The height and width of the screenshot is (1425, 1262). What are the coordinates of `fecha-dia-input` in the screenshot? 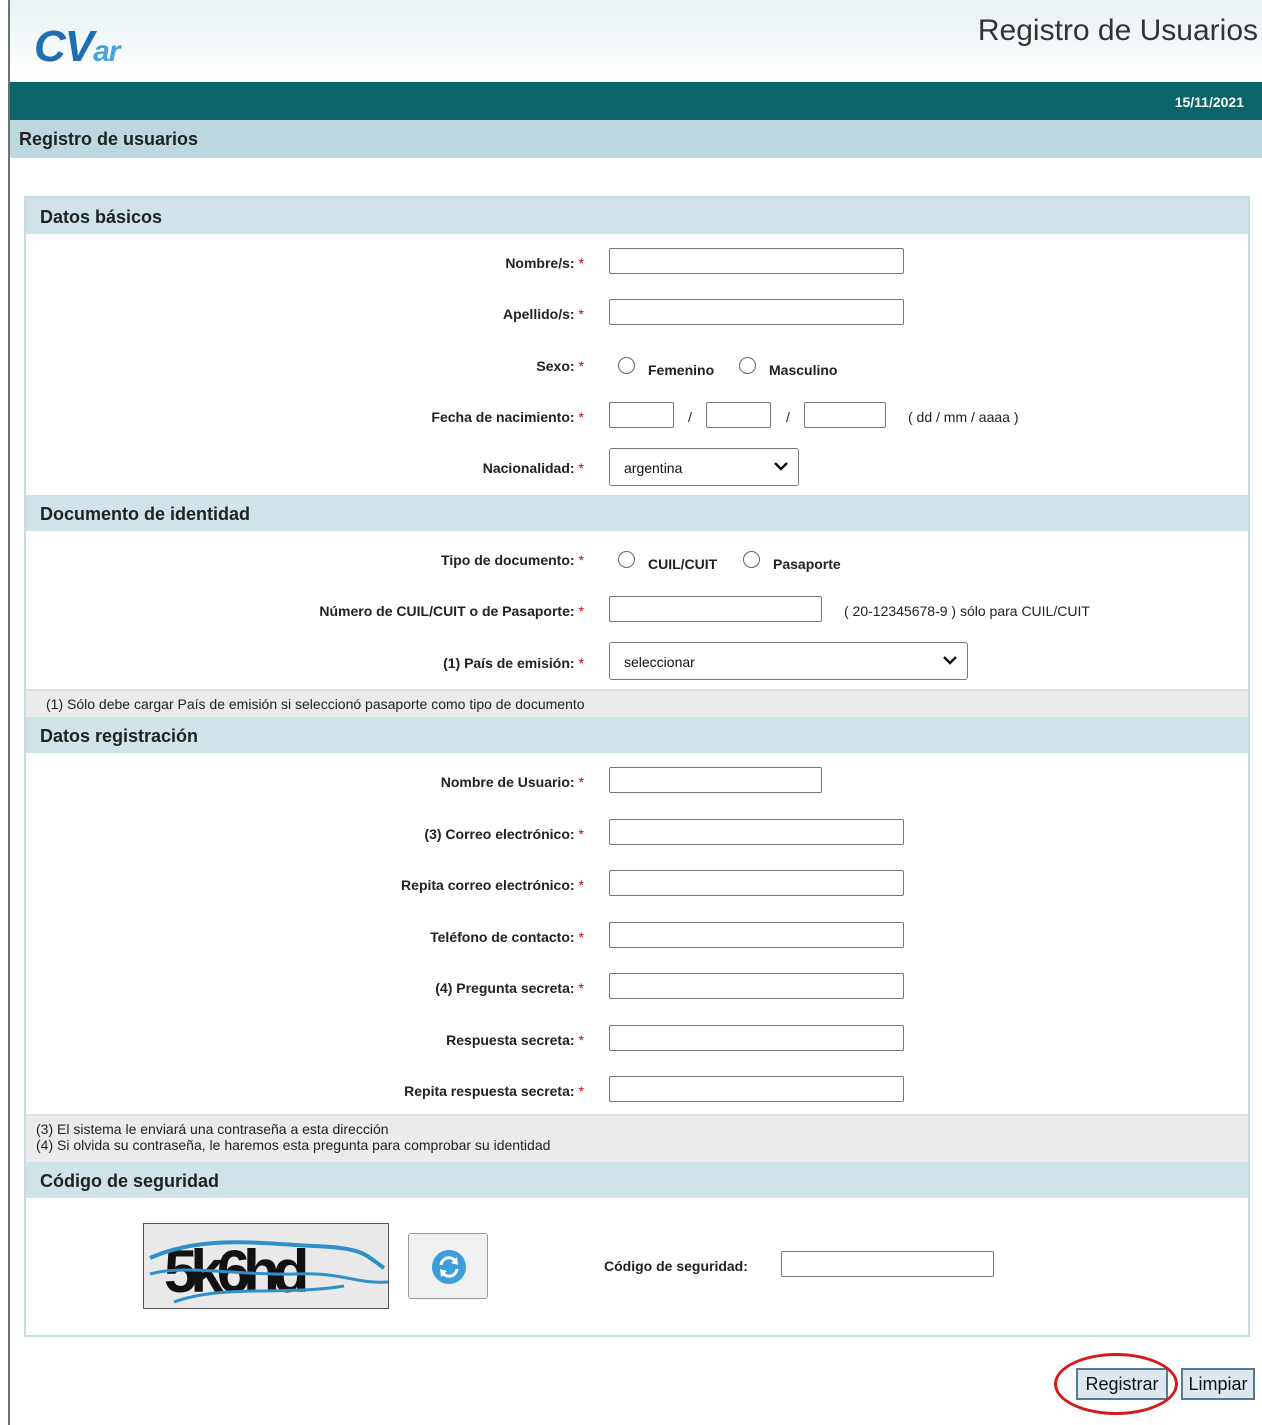 It's located at (641, 415).